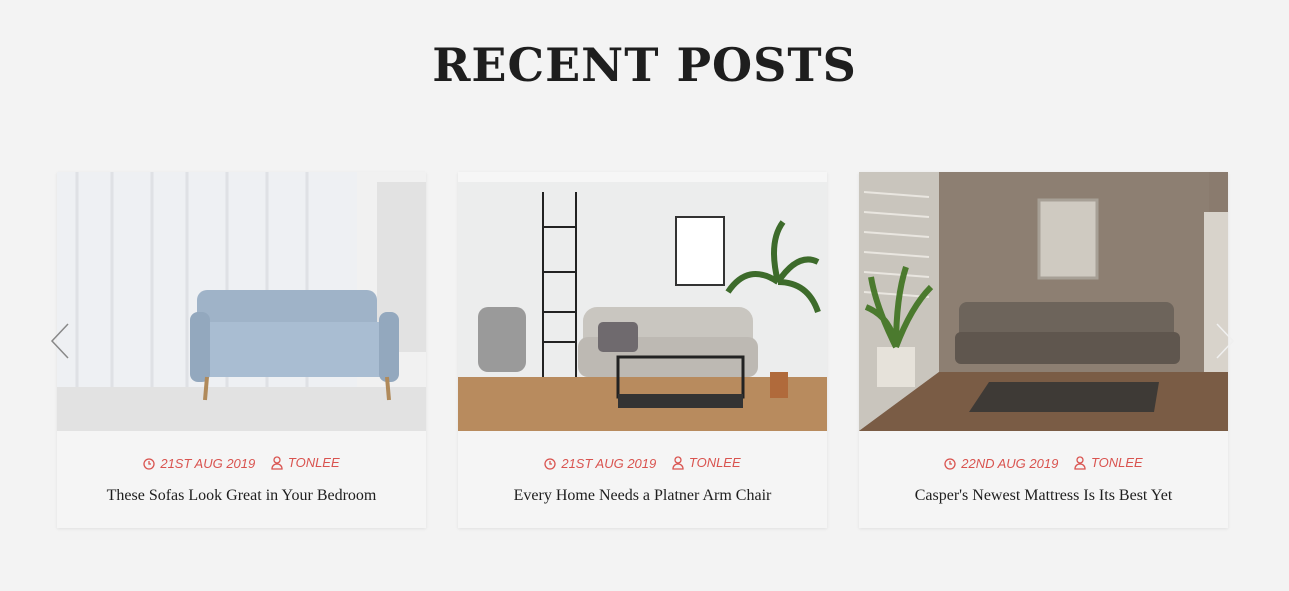  What do you see at coordinates (1043, 496) in the screenshot?
I see `post-title: Casper's Newest Mattress Is Its Best Yet` at bounding box center [1043, 496].